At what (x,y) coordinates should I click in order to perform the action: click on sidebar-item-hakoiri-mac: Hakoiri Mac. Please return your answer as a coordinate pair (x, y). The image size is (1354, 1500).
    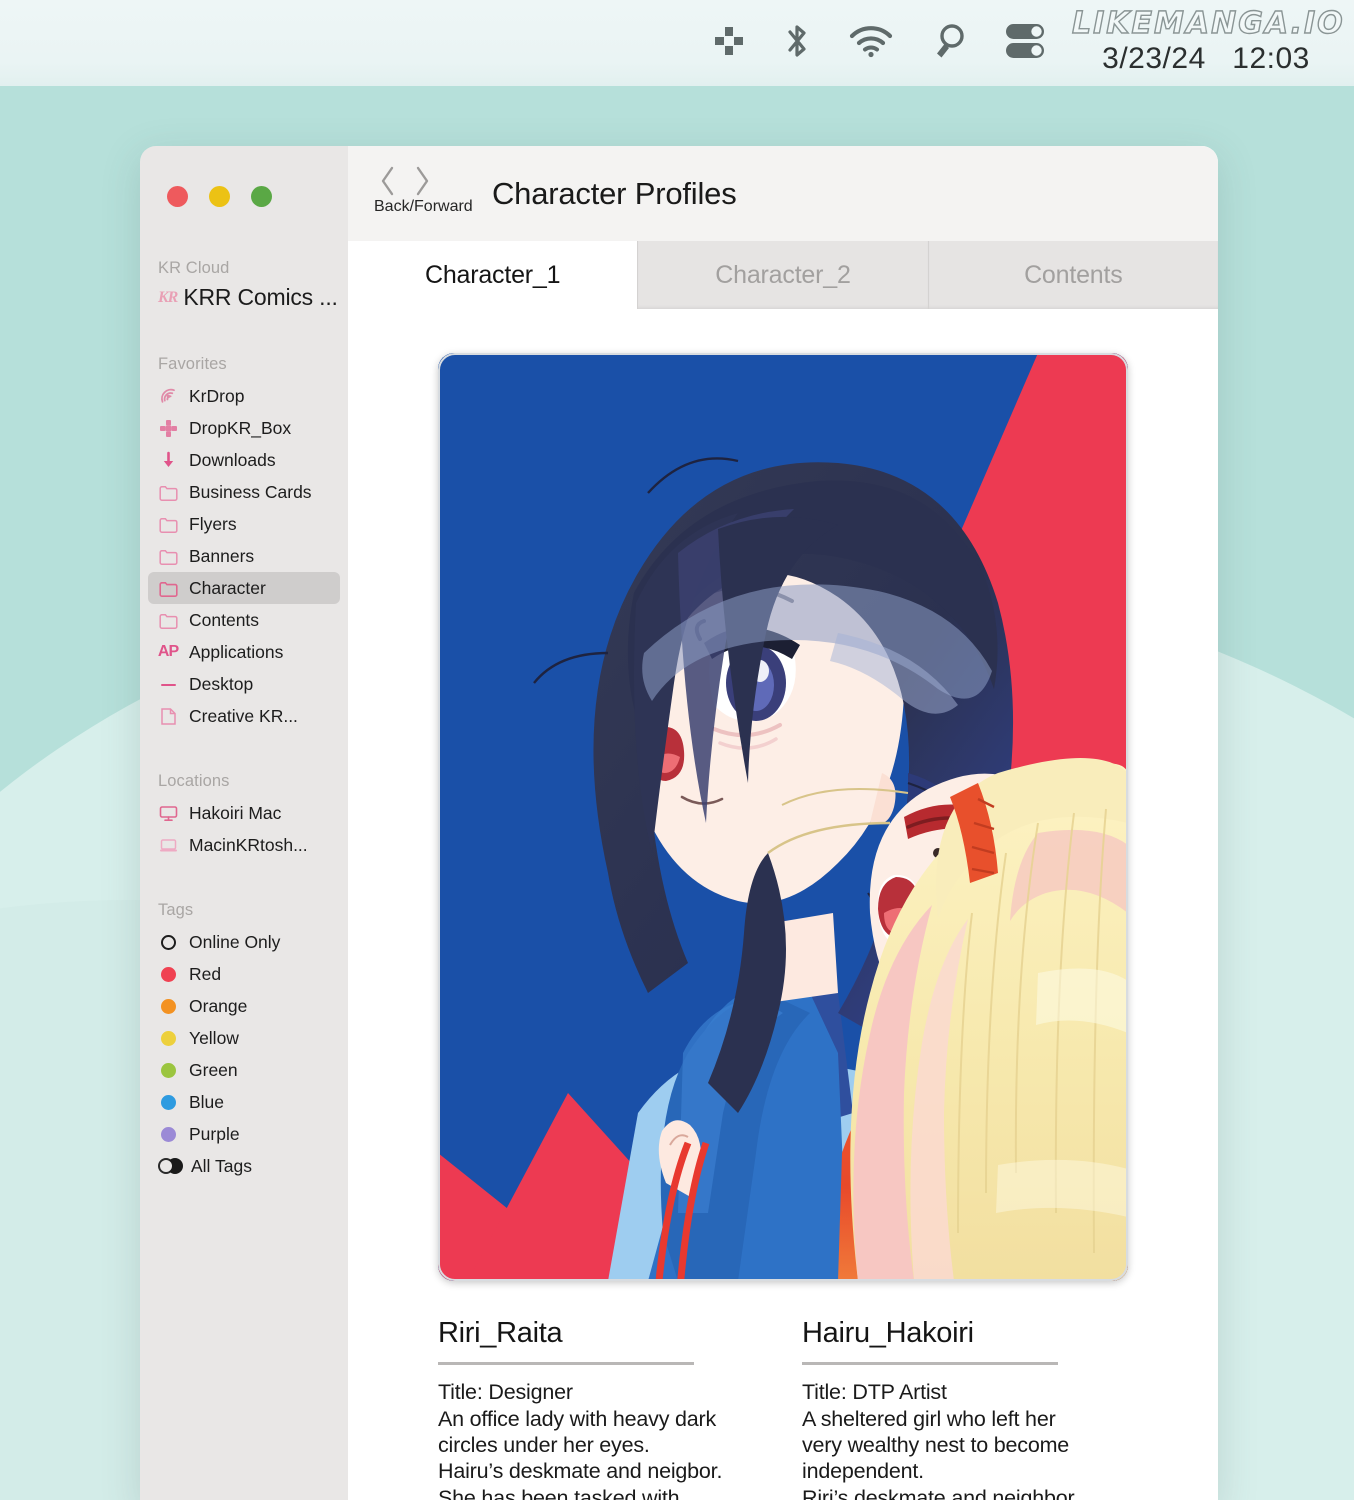
    Looking at the image, I should click on (244, 813).